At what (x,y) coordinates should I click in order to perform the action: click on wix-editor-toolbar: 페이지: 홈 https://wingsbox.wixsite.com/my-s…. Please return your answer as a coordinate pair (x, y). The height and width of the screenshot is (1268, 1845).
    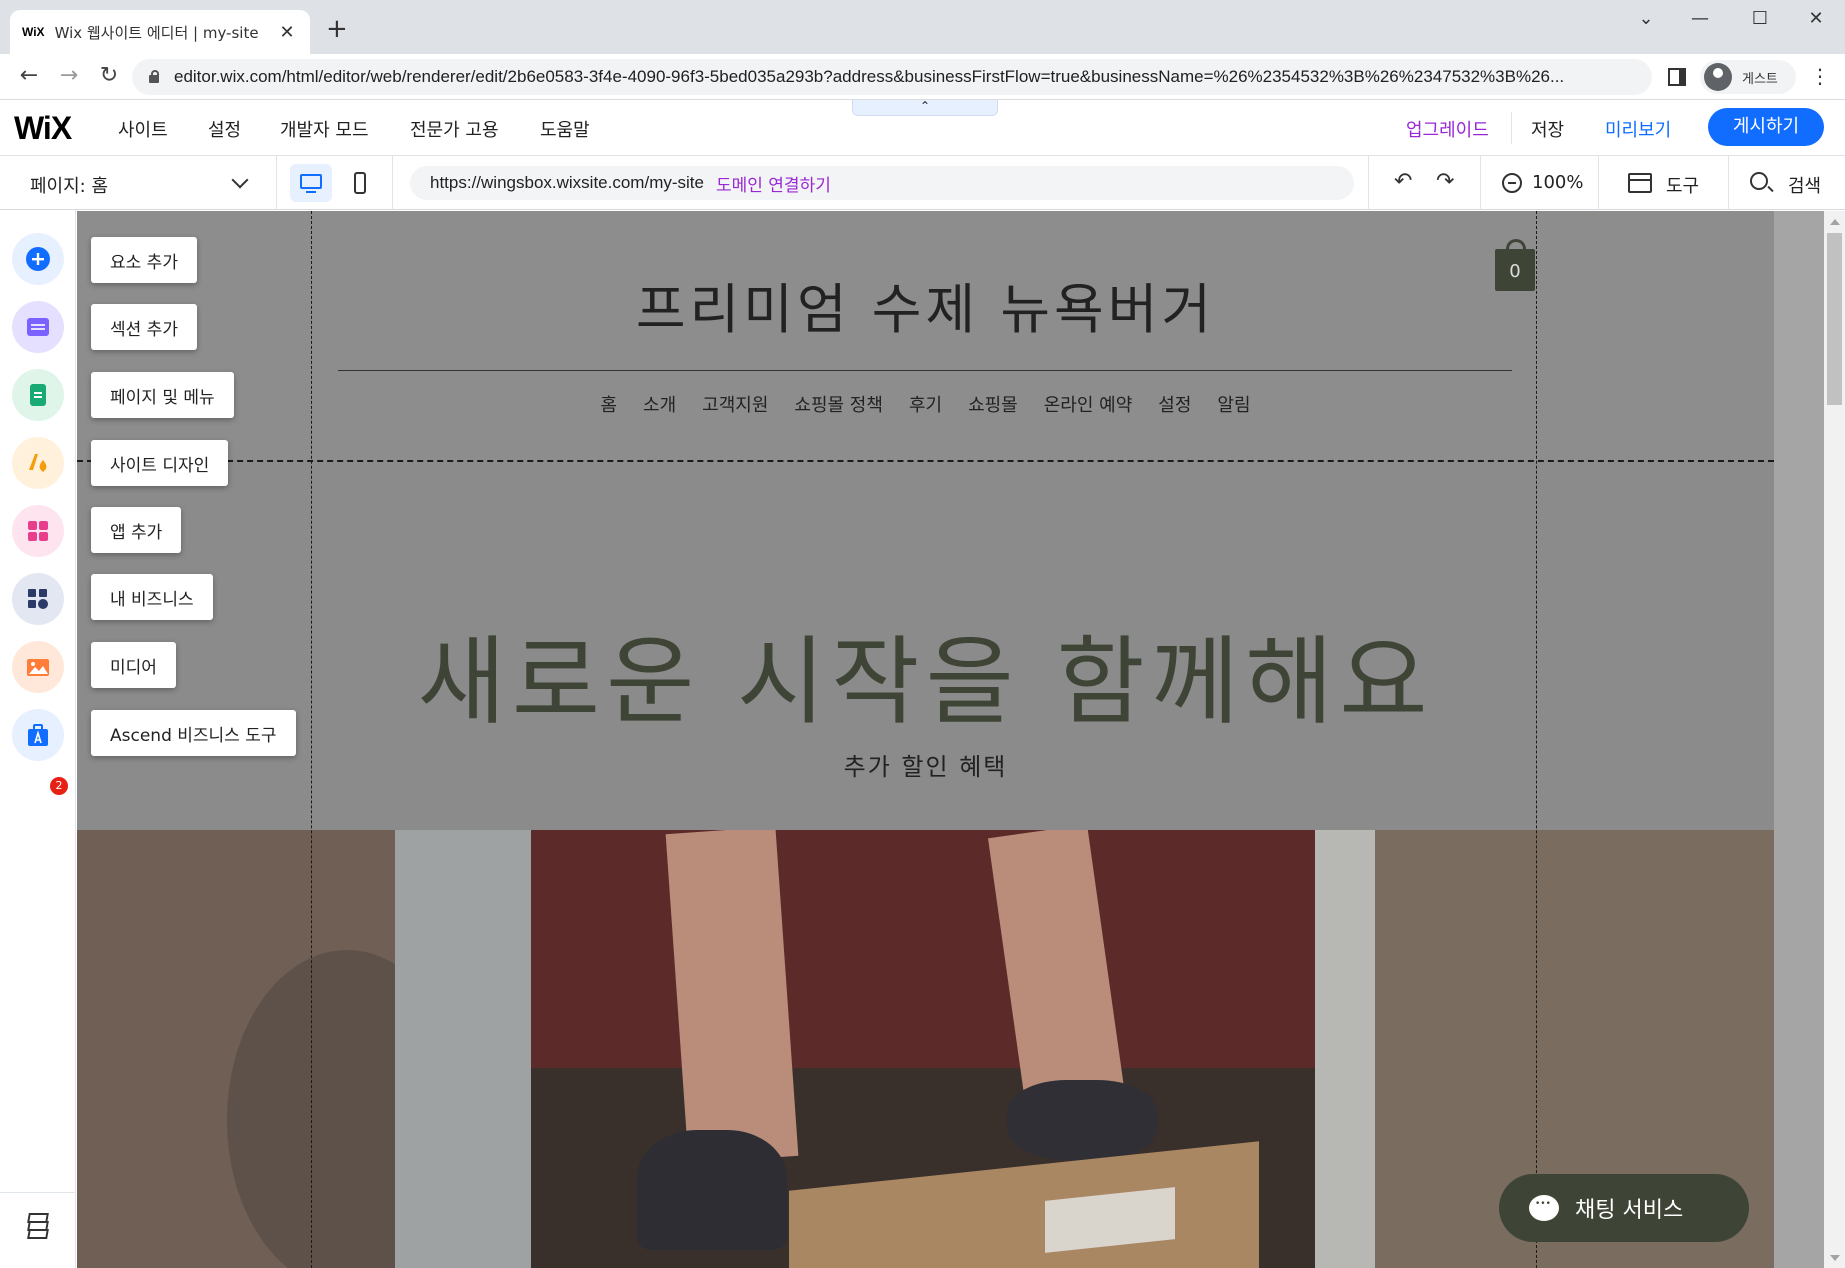
    Looking at the image, I should click on (922, 183).